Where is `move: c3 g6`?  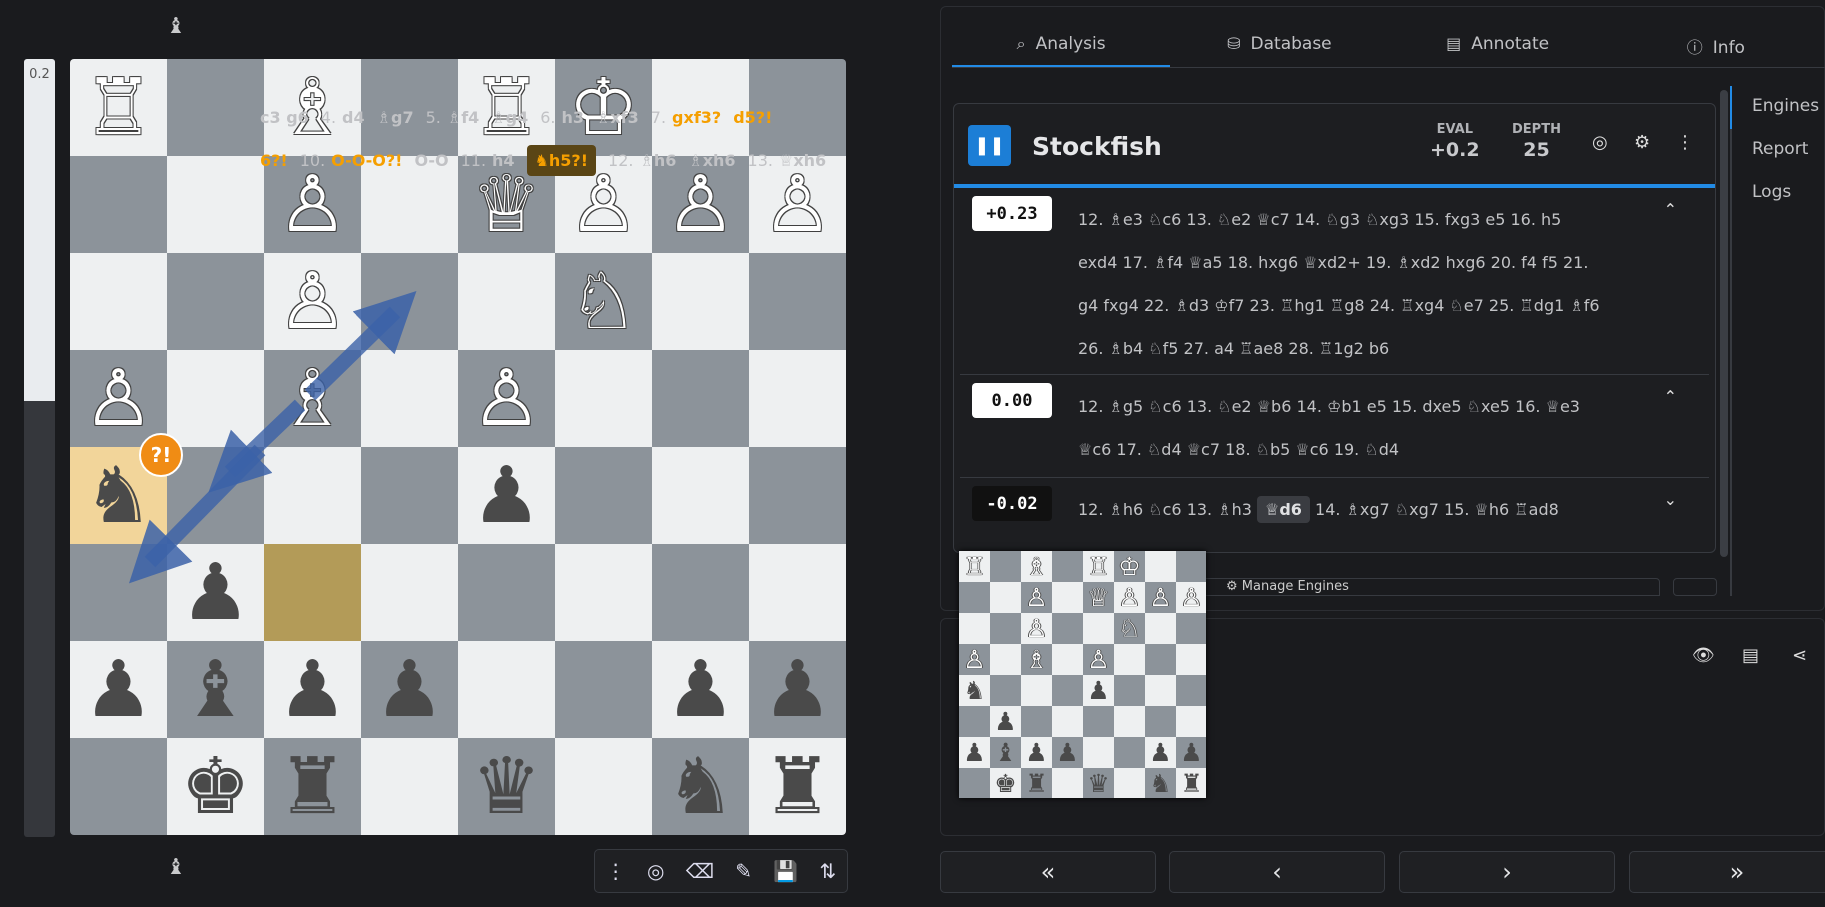 move: c3 g6 is located at coordinates (284, 117).